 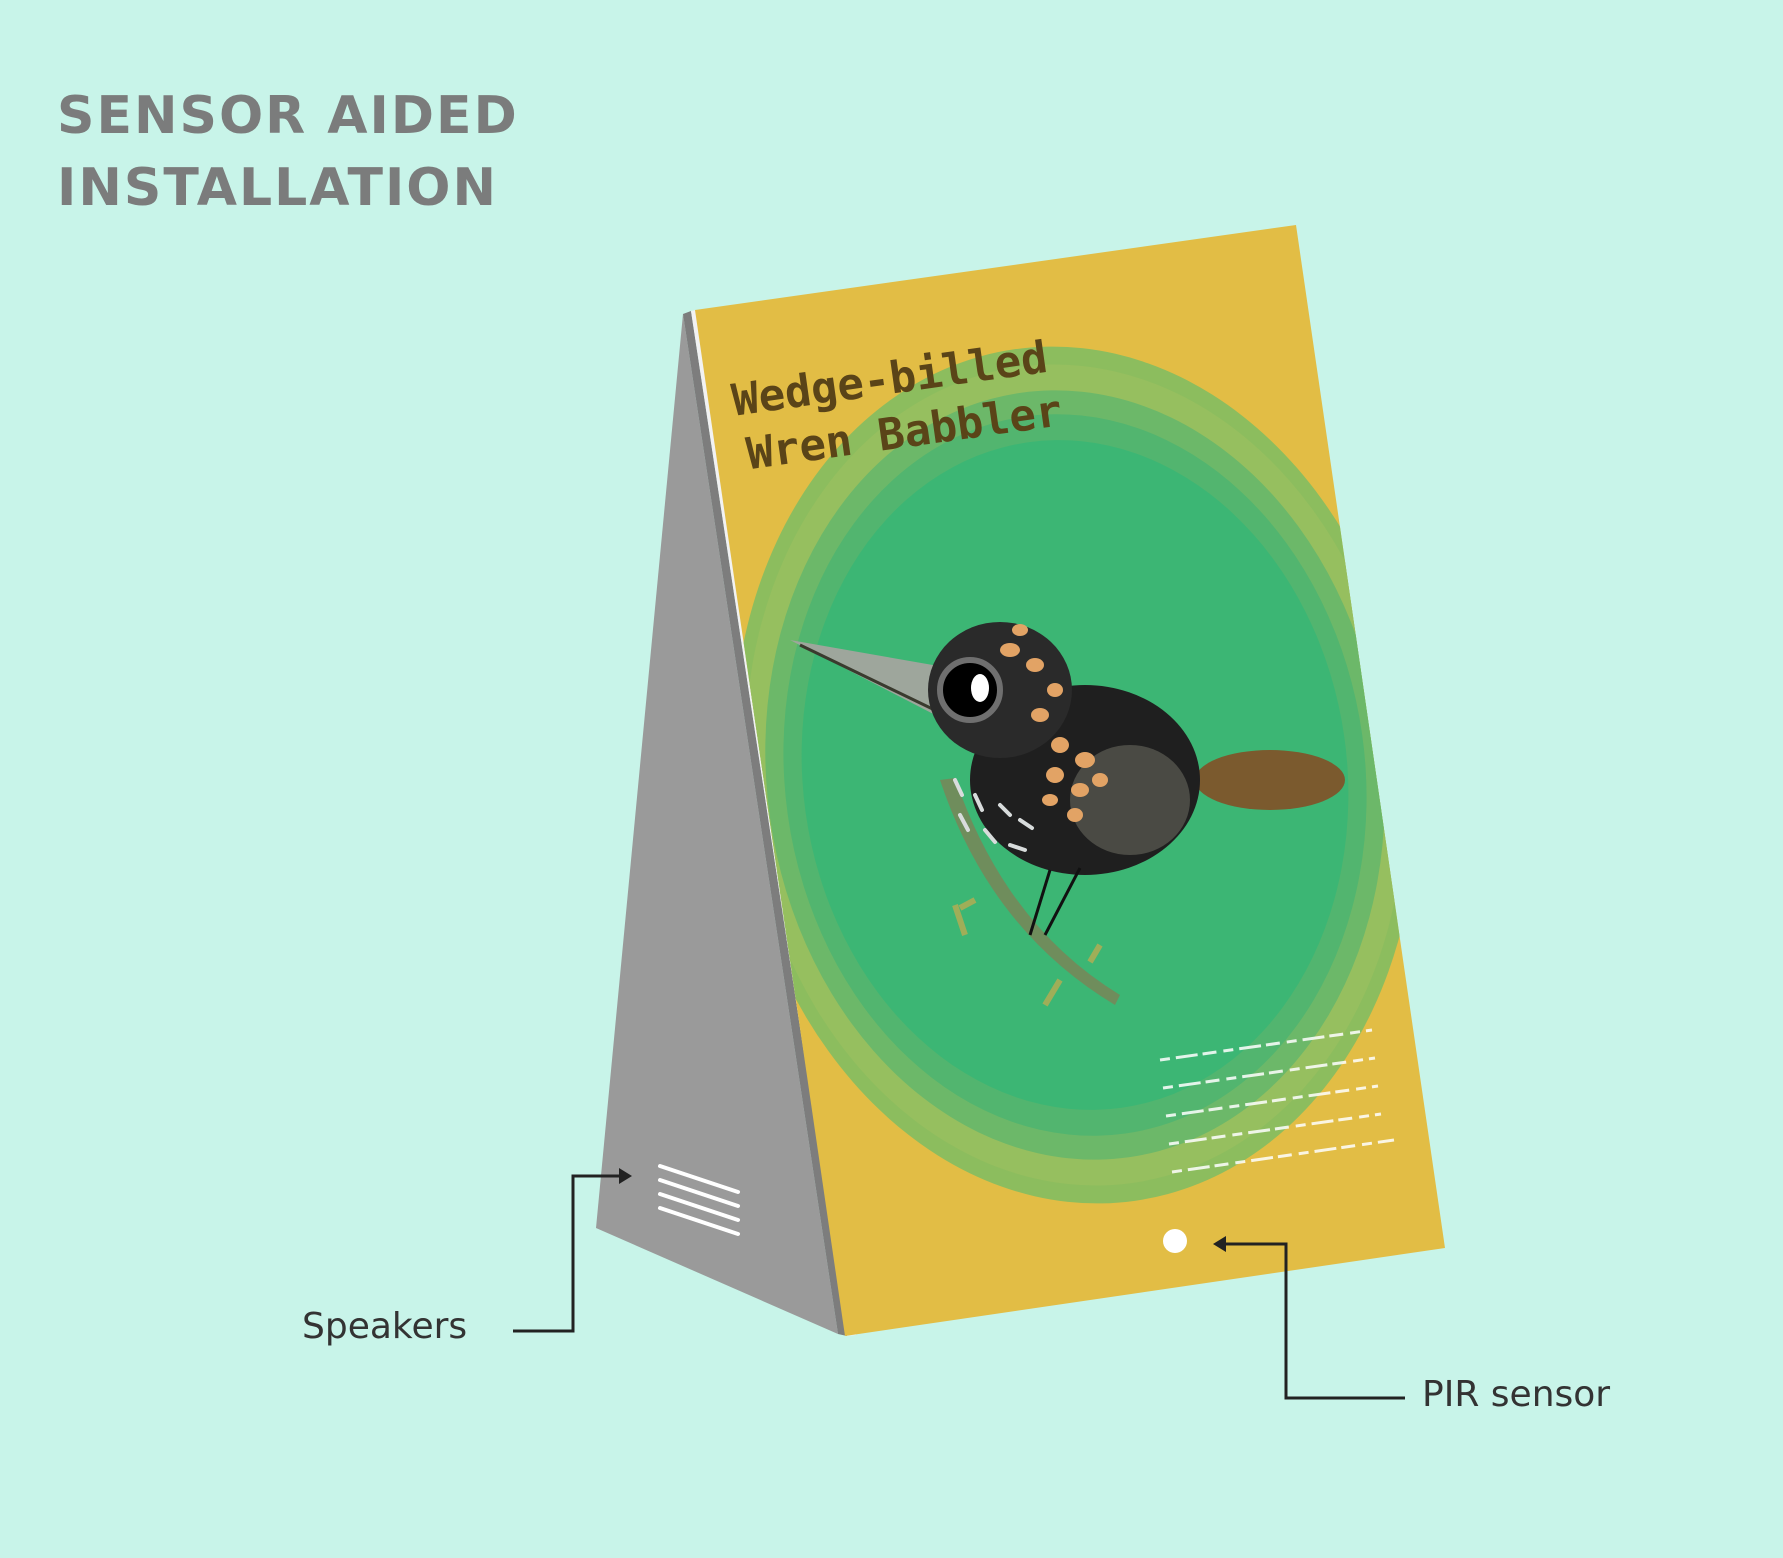 I want to click on pir-sensor-label: PIR sensor, so click(x=1516, y=1394).